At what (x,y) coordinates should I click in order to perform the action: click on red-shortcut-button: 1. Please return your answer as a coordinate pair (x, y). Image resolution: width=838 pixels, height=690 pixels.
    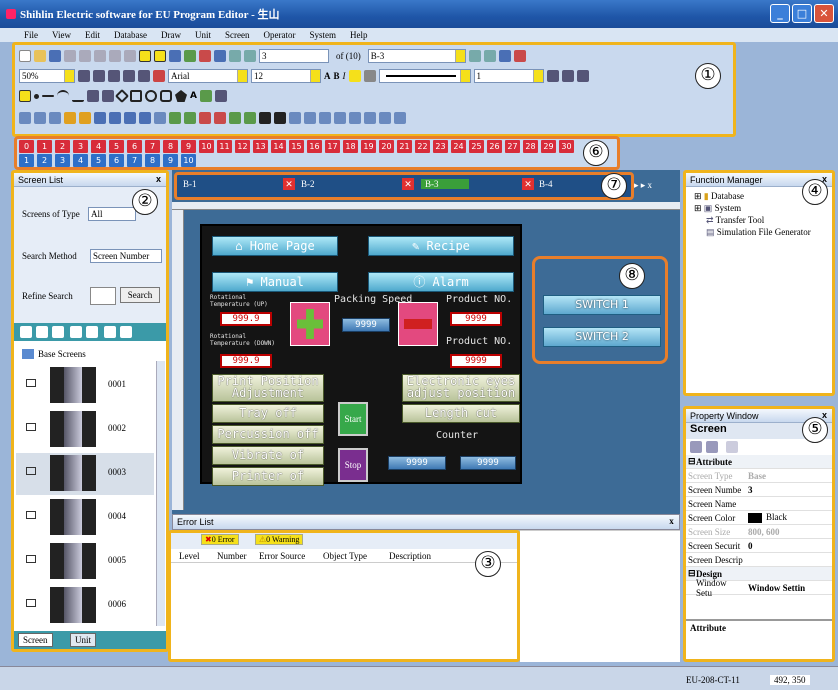
    Looking at the image, I should click on (44, 146).